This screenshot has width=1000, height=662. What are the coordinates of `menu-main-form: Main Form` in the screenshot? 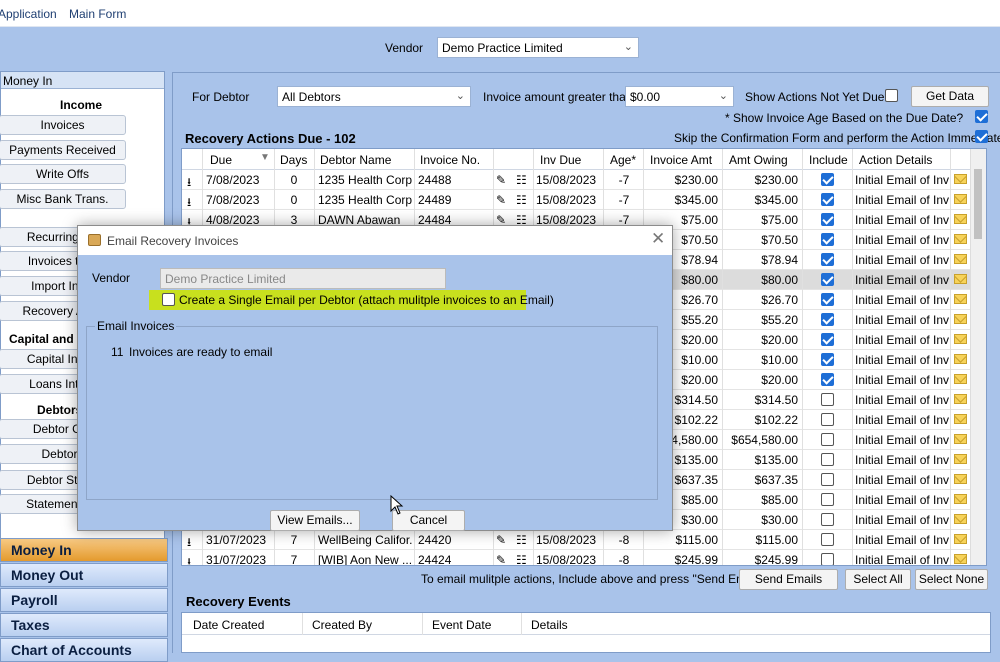 It's located at (97, 14).